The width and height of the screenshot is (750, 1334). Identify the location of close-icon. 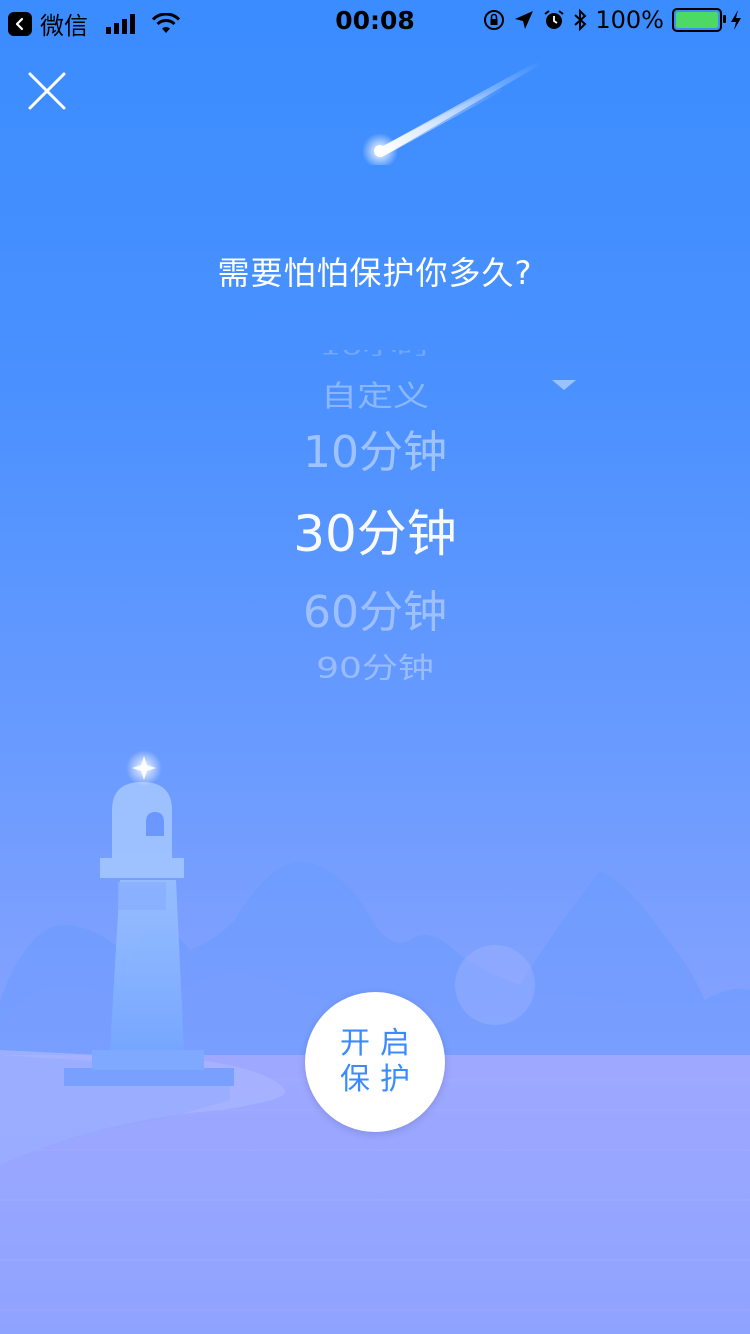
(47, 91).